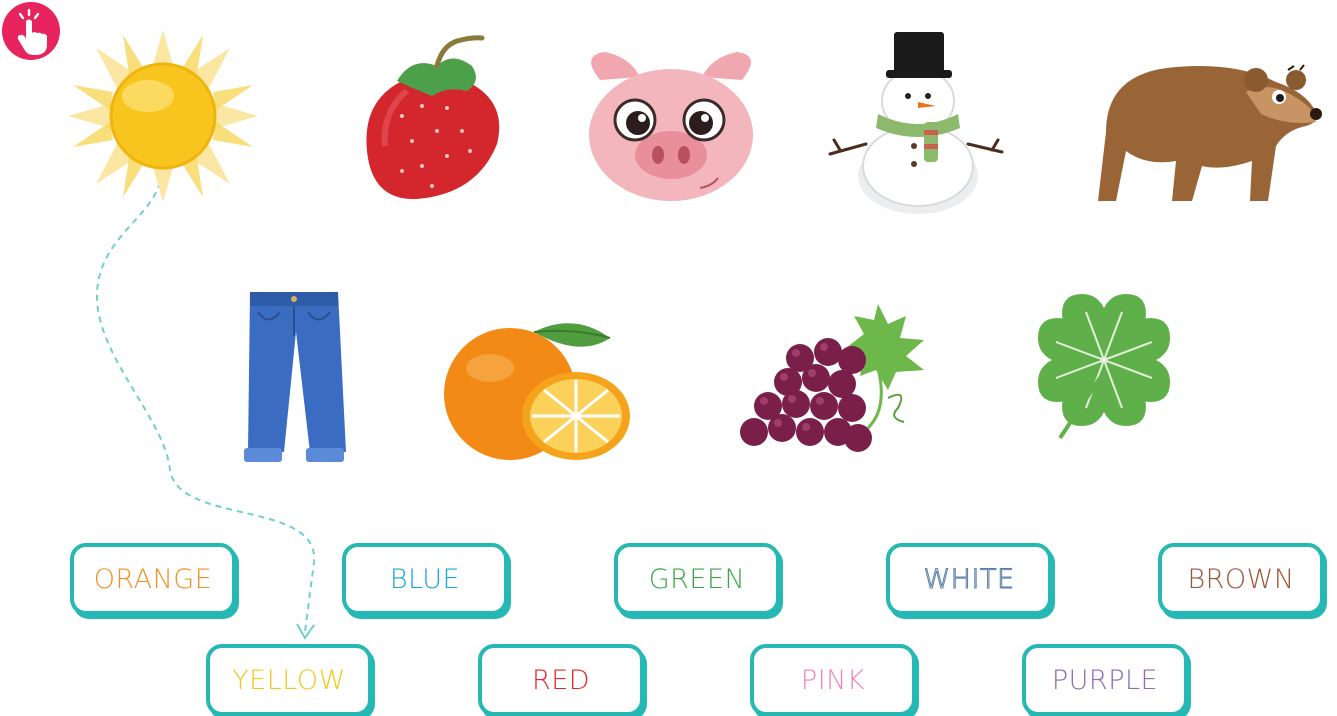 The width and height of the screenshot is (1337, 716). I want to click on bear-picture, so click(1209, 130).